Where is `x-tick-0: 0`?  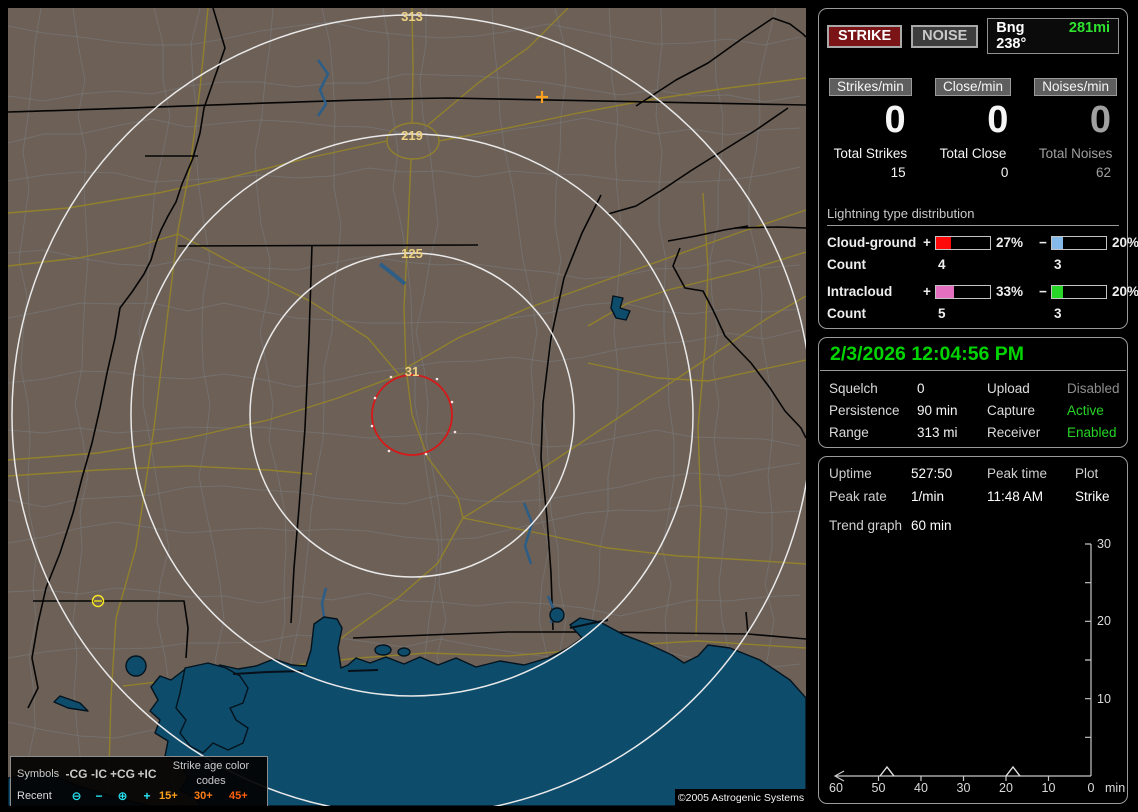
x-tick-0: 0 is located at coordinates (1091, 788).